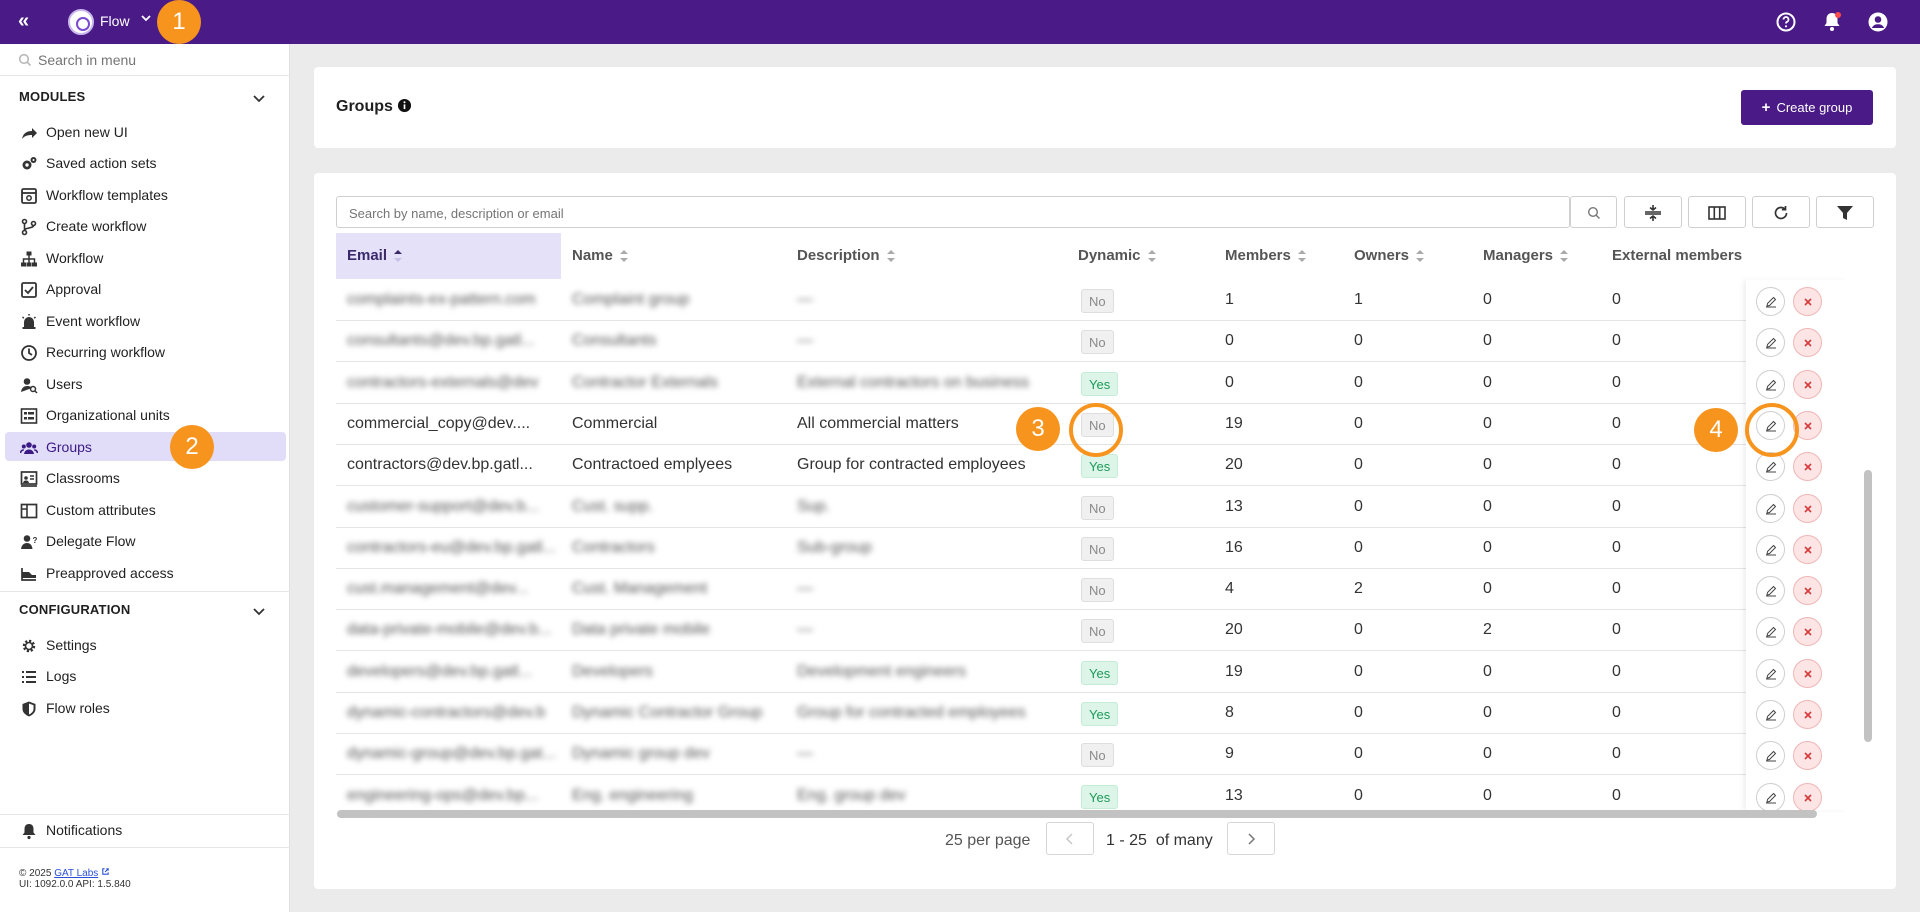 This screenshot has width=1920, height=912. I want to click on configuration-section-header: CONFIGURATION, so click(145, 610).